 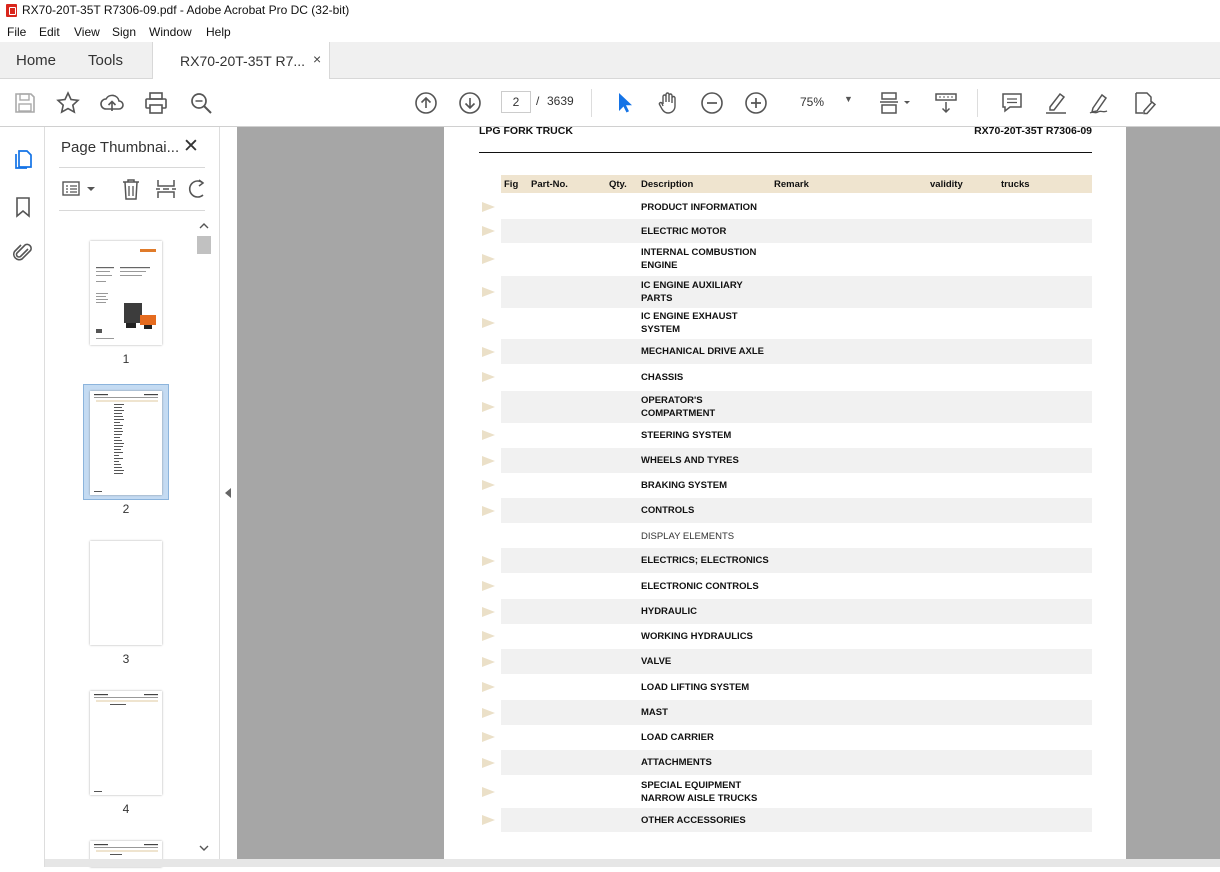 What do you see at coordinates (699, 792) in the screenshot?
I see `row-description: SPECIAL EQUIPMENT NARROW AISLE TRUCKS` at bounding box center [699, 792].